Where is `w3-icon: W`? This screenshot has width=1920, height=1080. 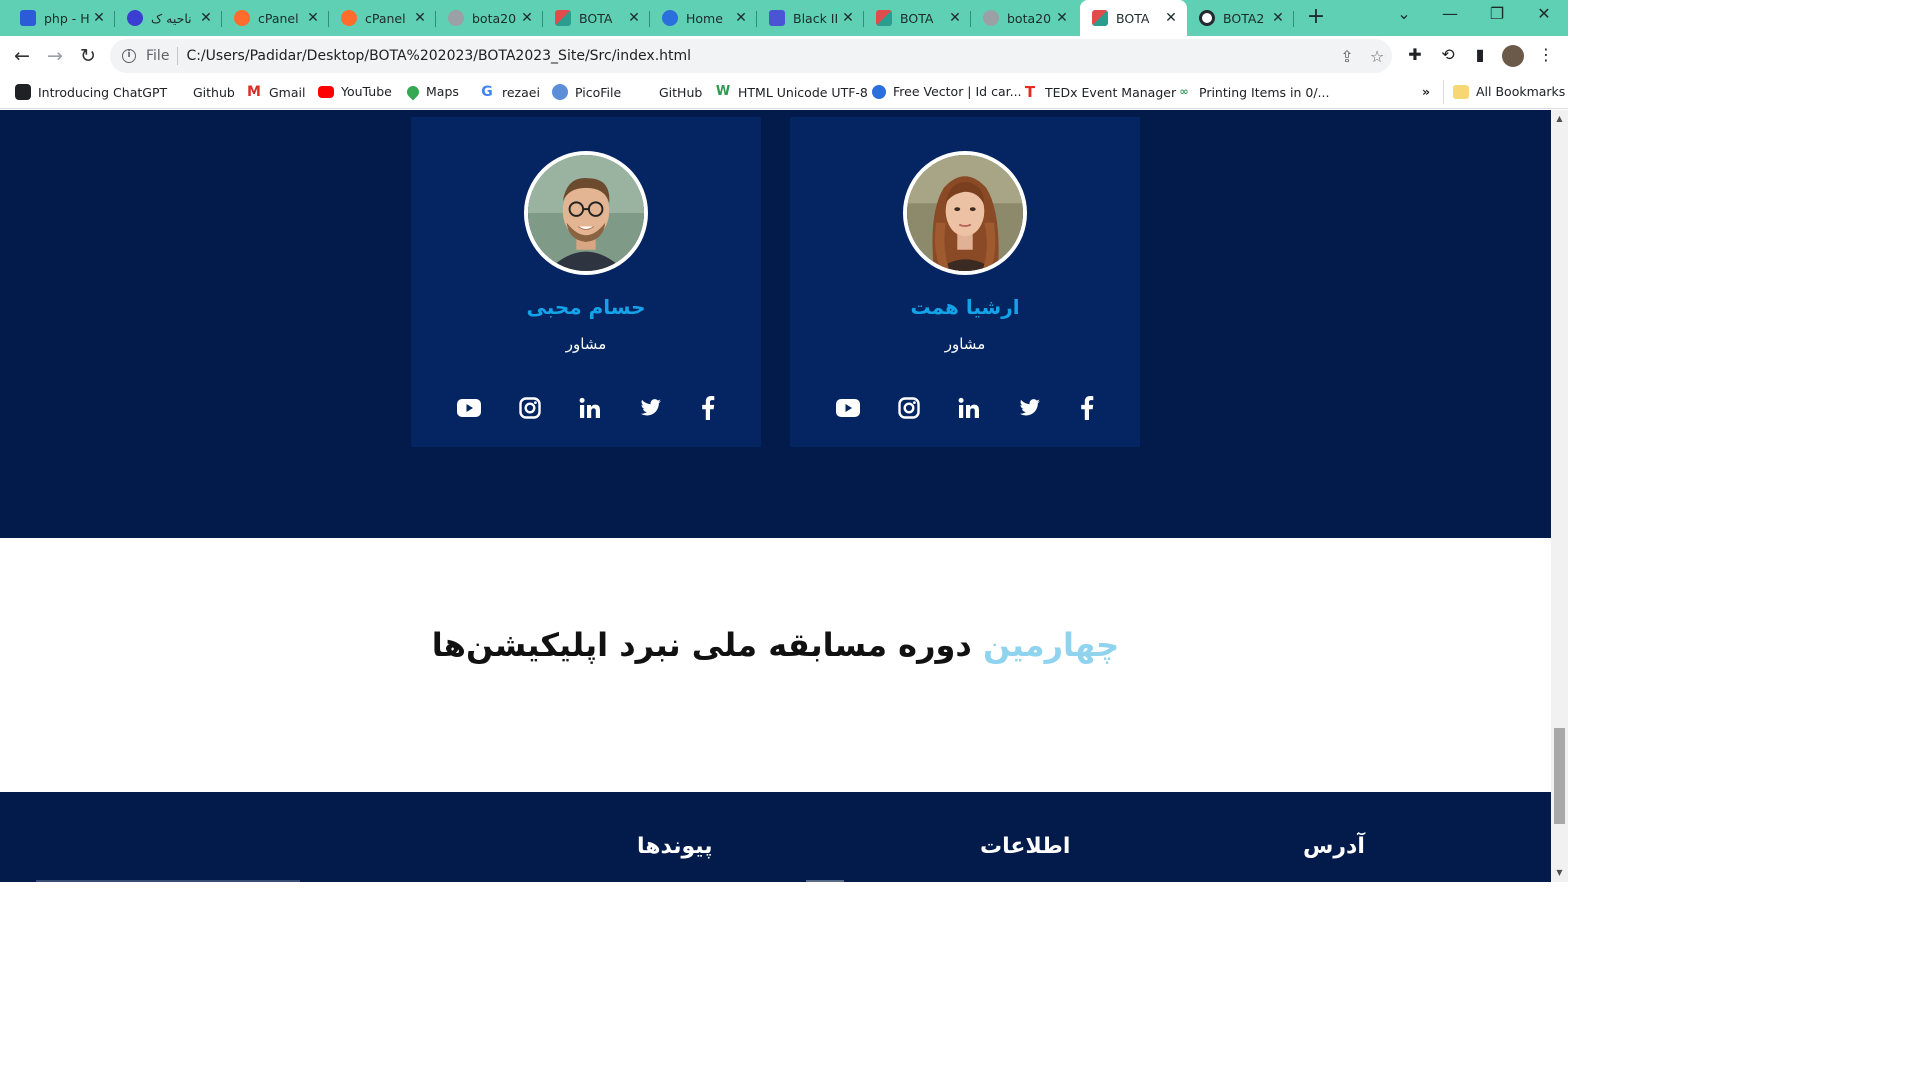
w3-icon: W is located at coordinates (723, 91).